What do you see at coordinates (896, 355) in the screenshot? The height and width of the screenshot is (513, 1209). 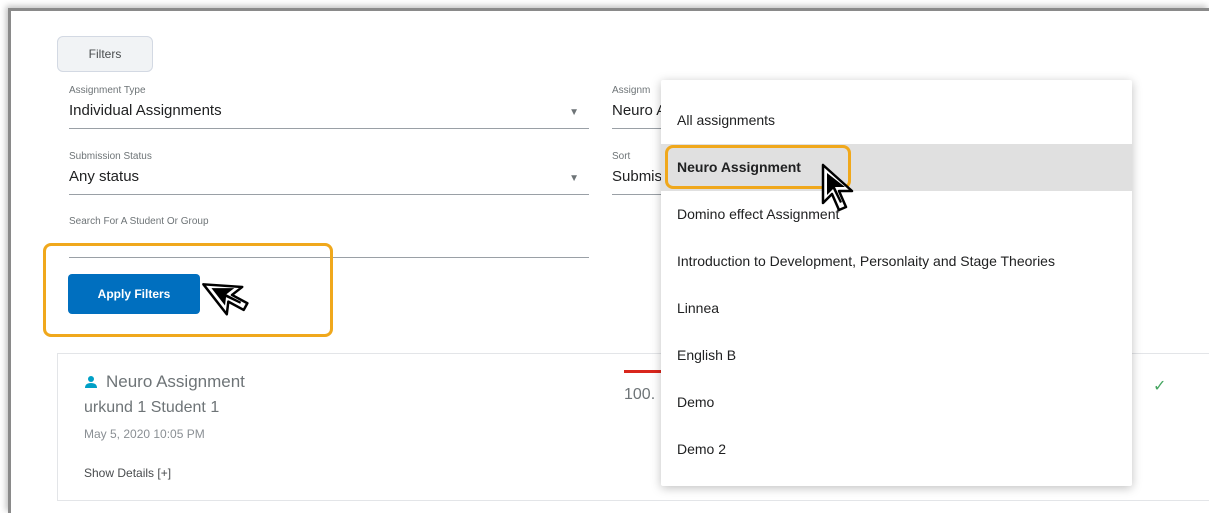 I see `dropdown-item: English B` at bounding box center [896, 355].